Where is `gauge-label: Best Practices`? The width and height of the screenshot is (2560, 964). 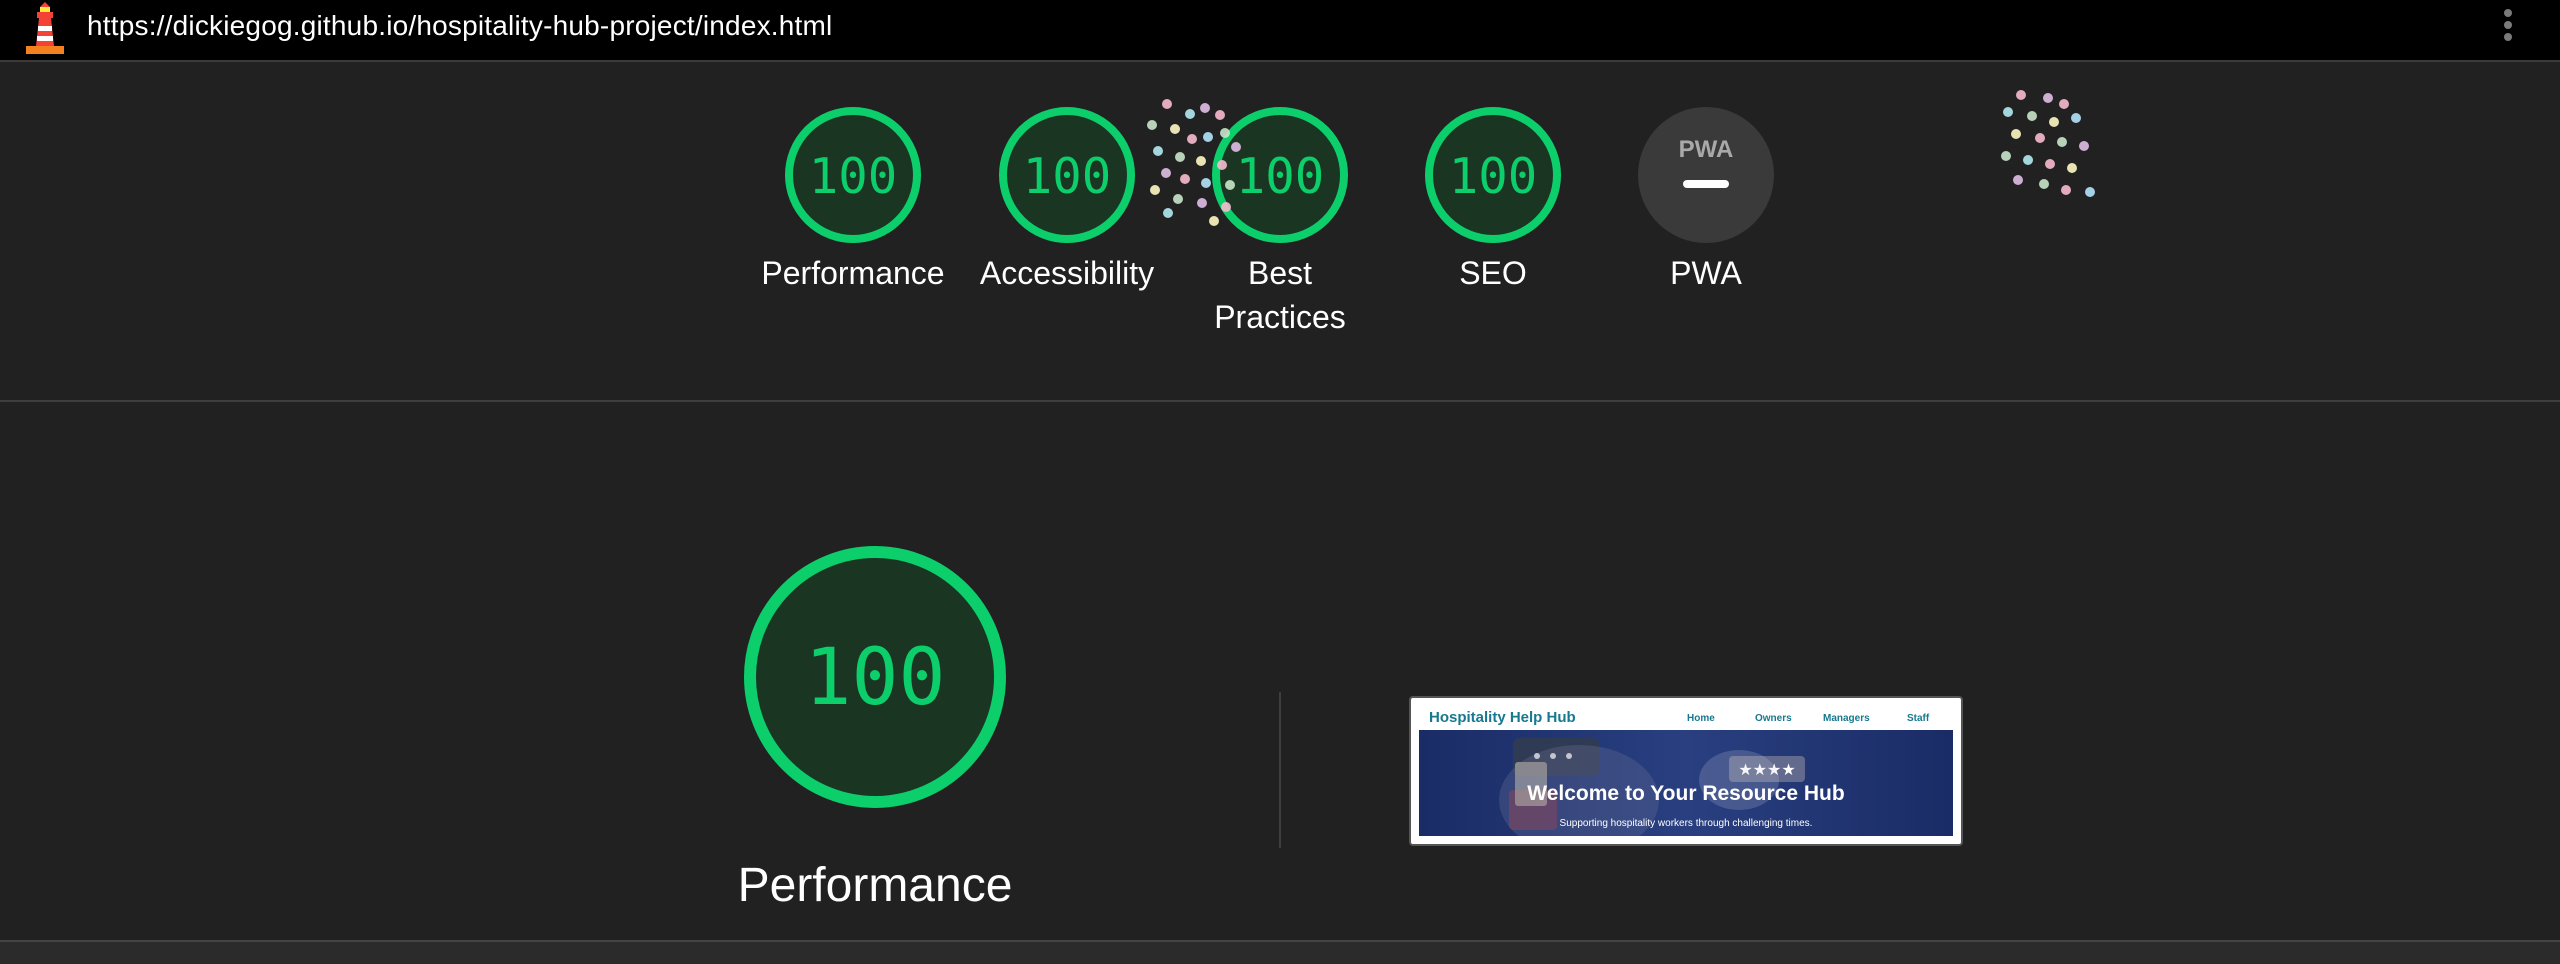
gauge-label: Best Practices is located at coordinates (1280, 295).